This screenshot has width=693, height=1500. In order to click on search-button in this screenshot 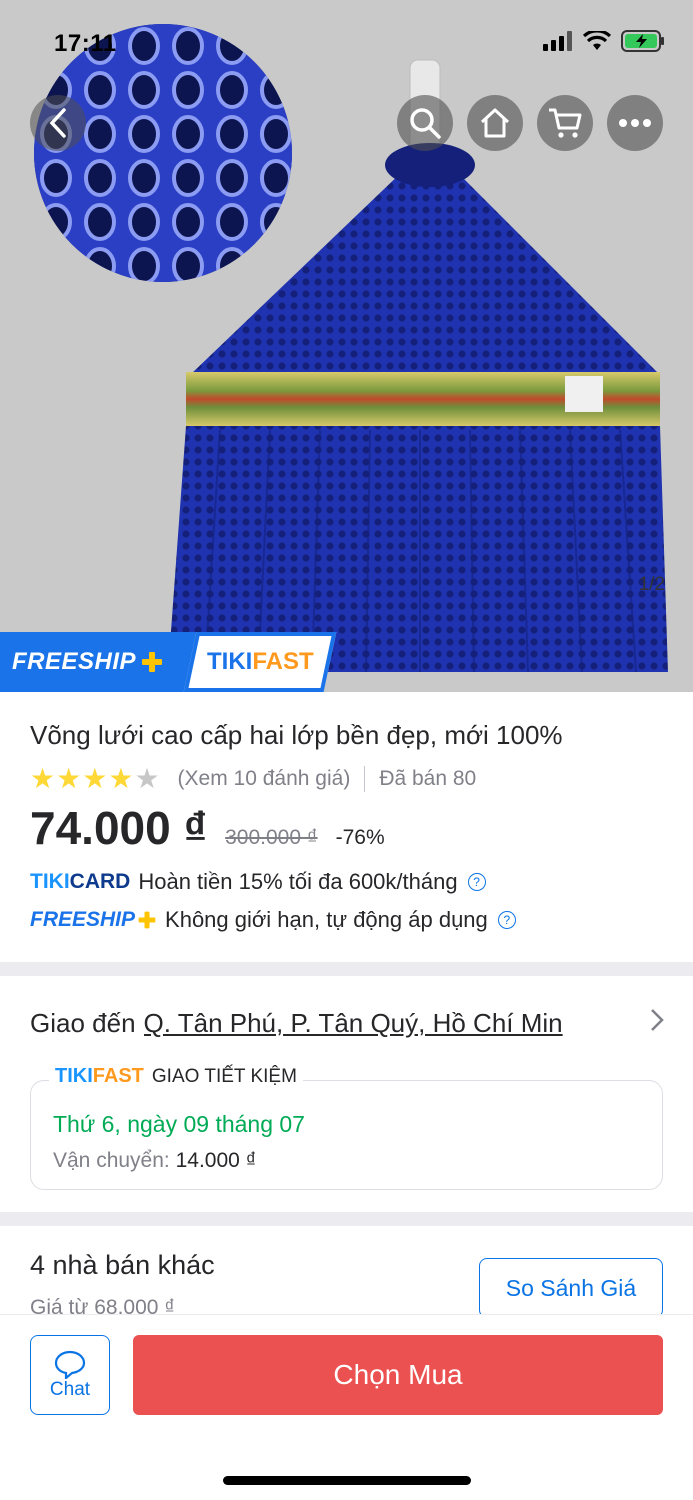, I will do `click(425, 123)`.